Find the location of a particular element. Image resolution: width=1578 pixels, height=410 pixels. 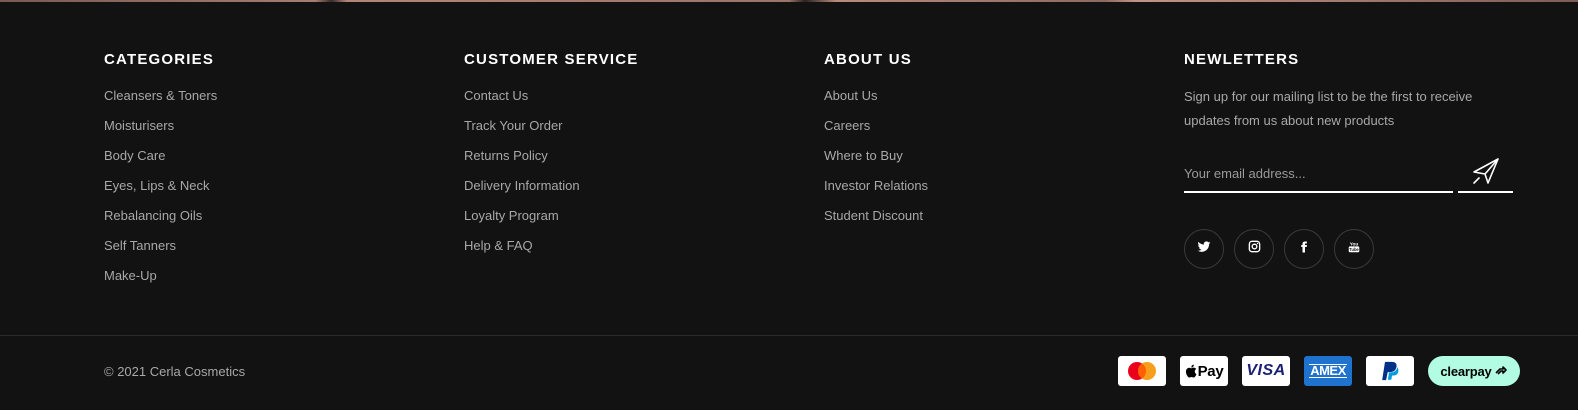

clearpay-label: clearpay is located at coordinates (1466, 371).